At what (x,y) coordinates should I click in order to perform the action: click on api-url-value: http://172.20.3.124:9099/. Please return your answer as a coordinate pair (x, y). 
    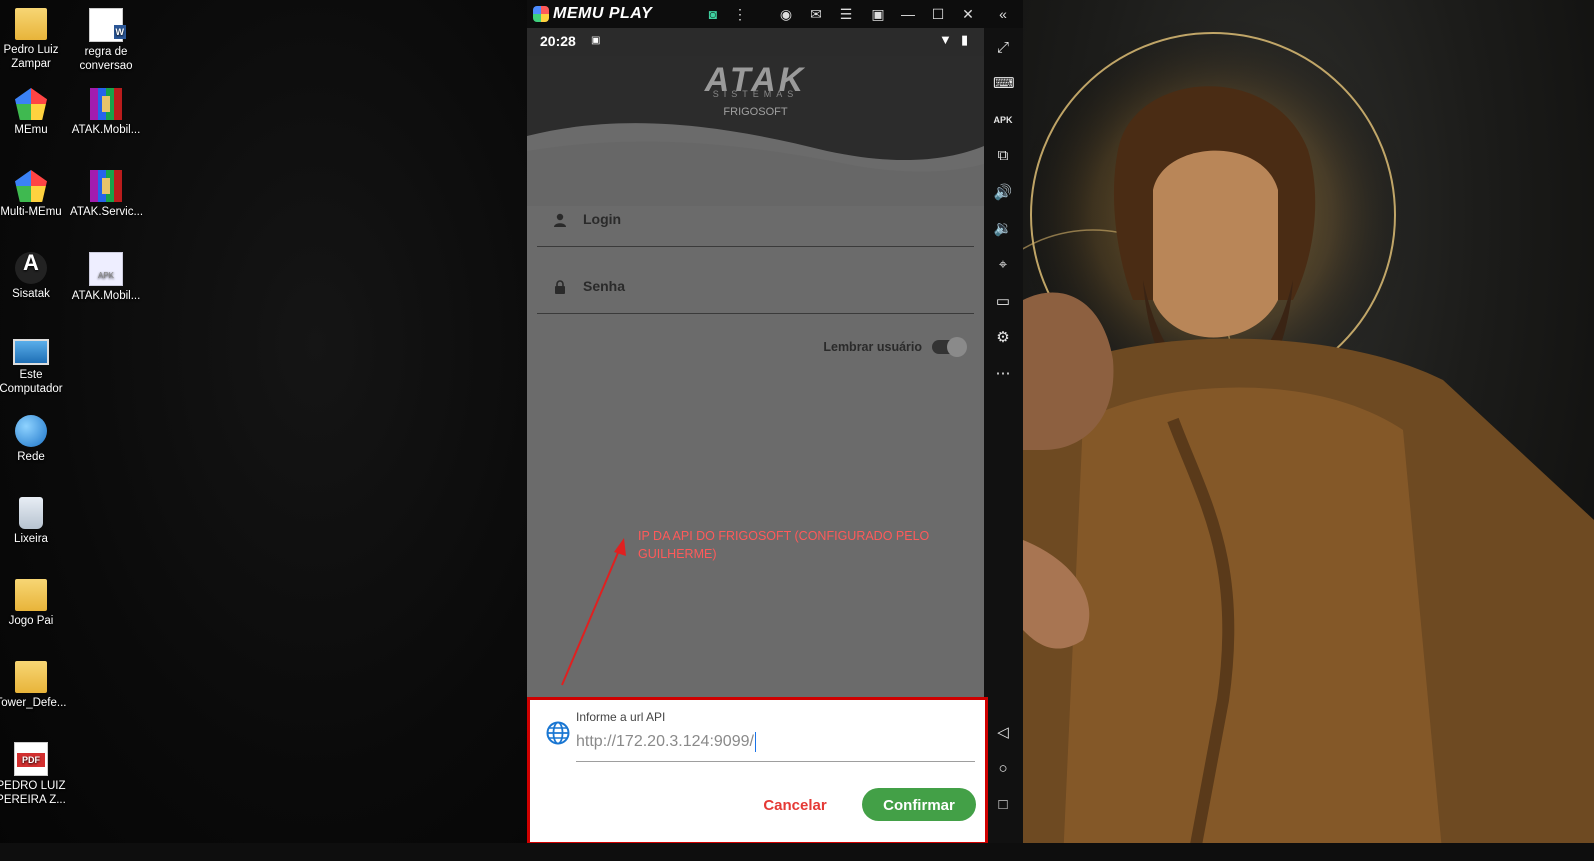
    Looking at the image, I should click on (665, 741).